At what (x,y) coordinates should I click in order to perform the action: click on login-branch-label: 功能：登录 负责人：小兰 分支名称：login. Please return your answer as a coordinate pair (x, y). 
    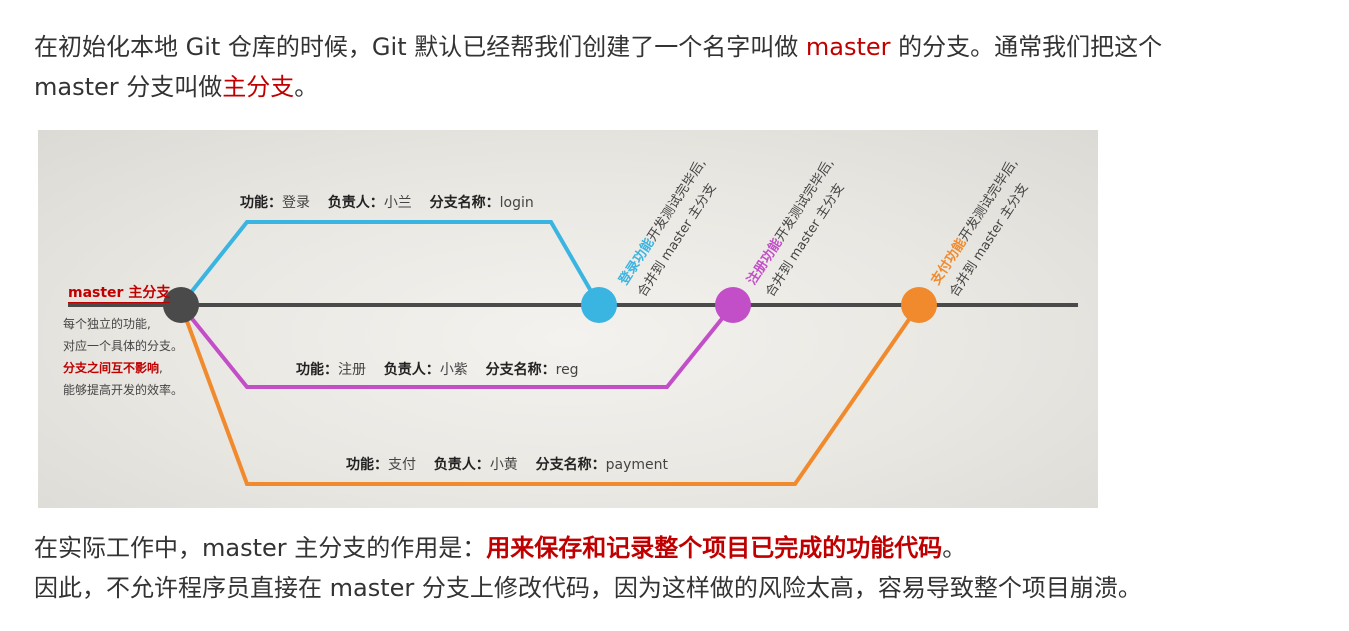
    Looking at the image, I should click on (387, 202).